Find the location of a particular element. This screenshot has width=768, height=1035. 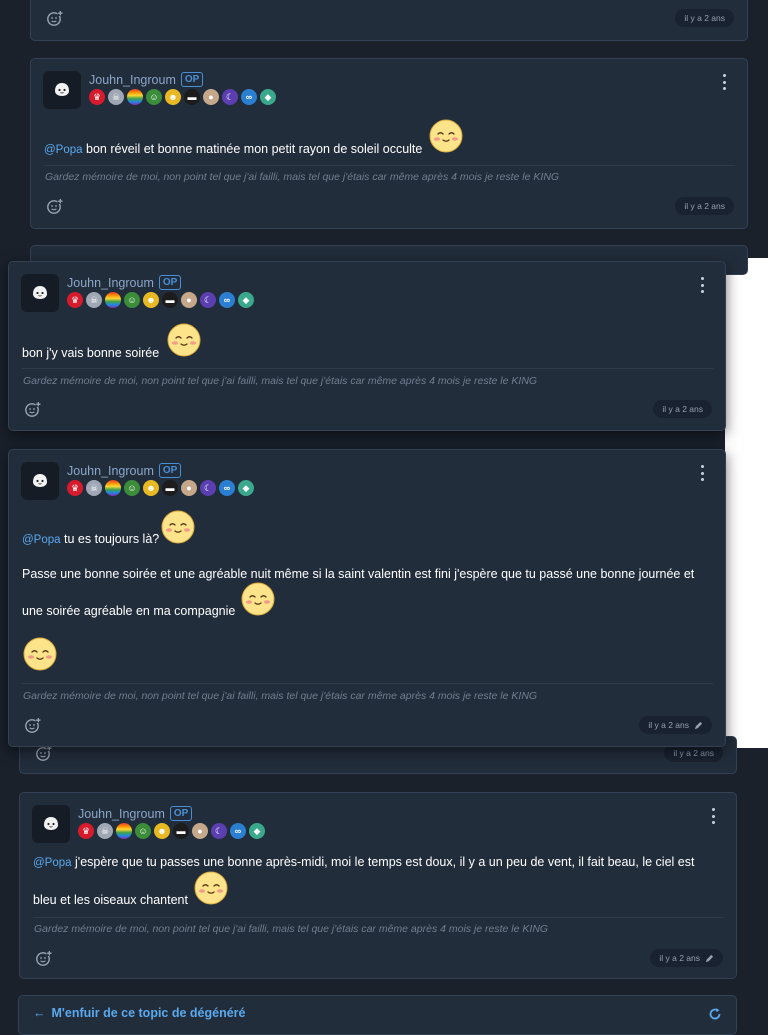

topic-footer-bar: ← M'enfuir de ce topic de dégénéré is located at coordinates (377, 1015).